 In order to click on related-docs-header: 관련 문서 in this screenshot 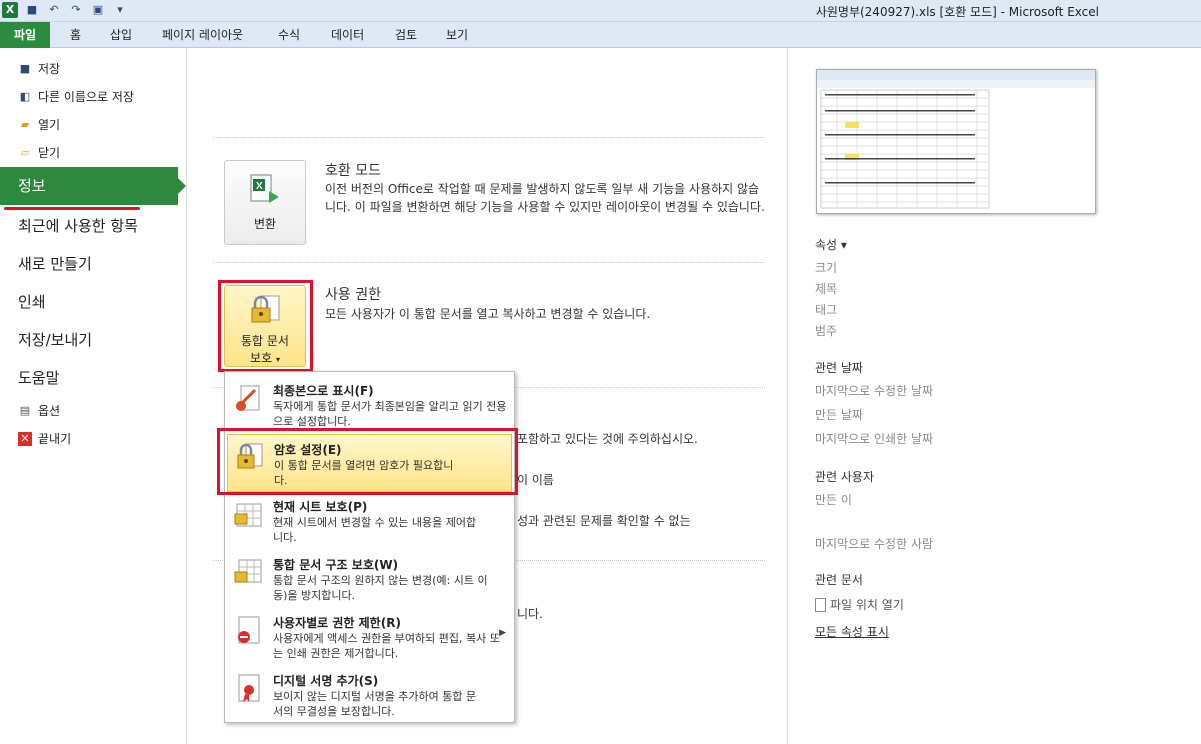, I will do `click(839, 580)`.